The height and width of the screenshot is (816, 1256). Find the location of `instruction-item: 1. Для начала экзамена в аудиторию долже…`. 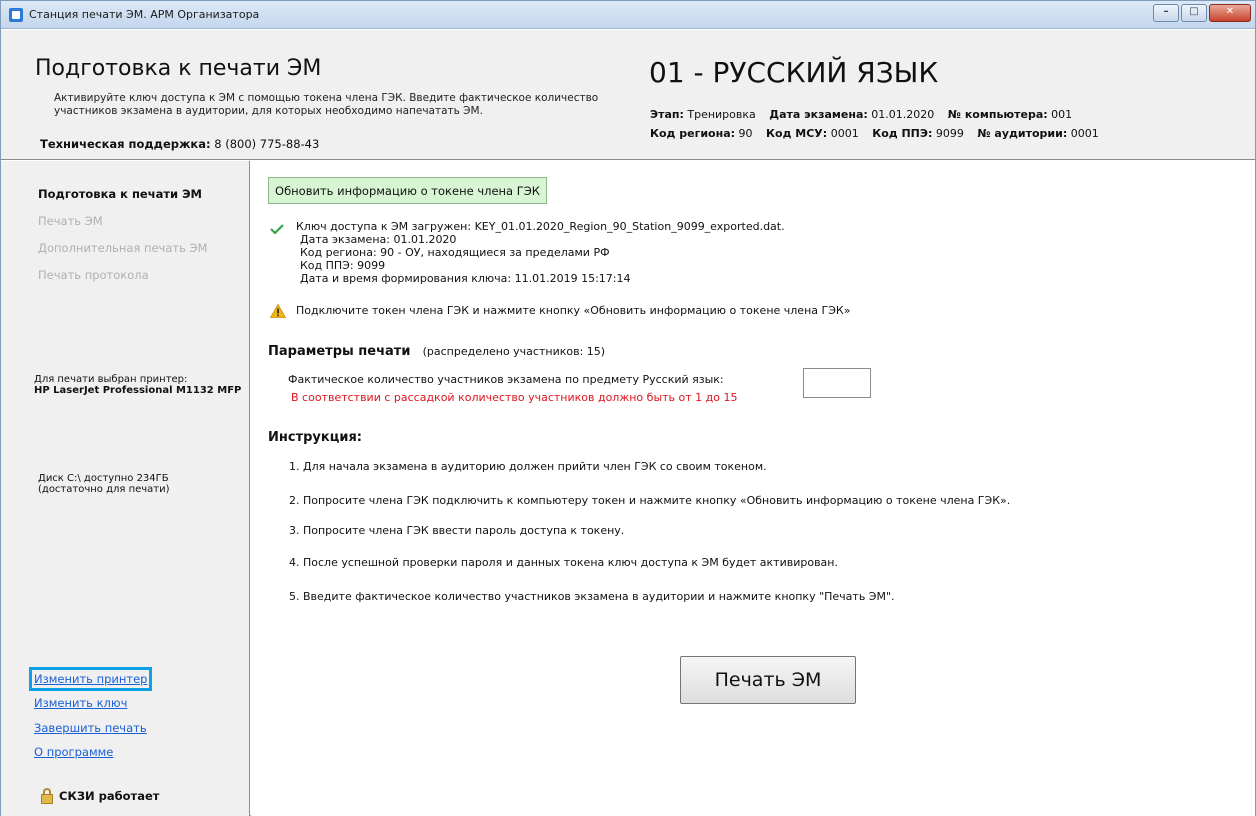

instruction-item: 1. Для начала экзамена в аудиторию долже… is located at coordinates (528, 466).